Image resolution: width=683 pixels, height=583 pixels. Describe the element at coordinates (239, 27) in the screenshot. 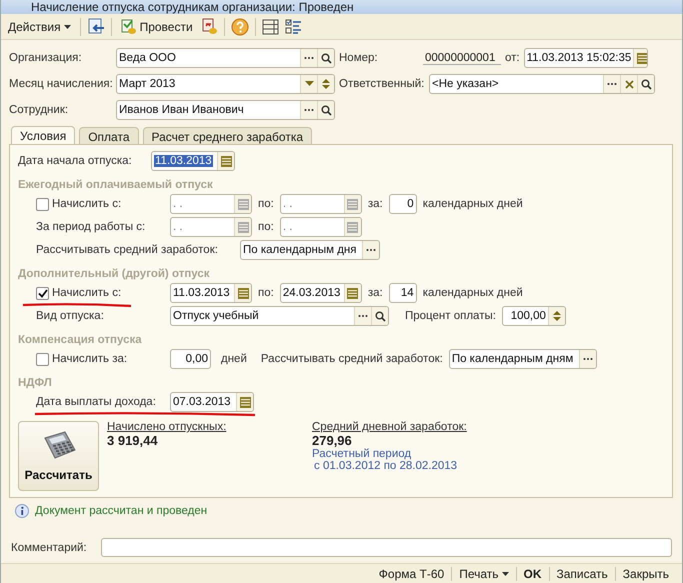

I see `help-icon` at that location.